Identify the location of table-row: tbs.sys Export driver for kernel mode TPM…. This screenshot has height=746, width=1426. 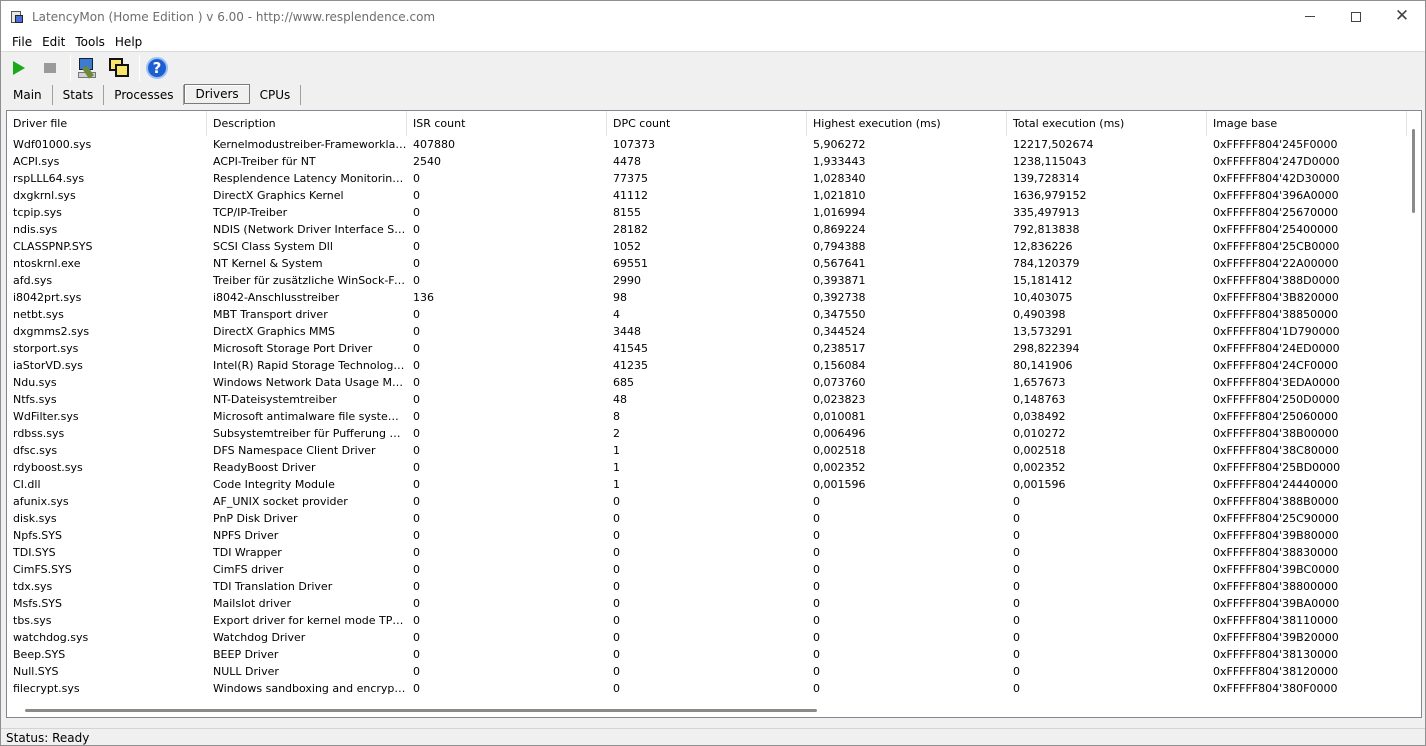
(707, 620).